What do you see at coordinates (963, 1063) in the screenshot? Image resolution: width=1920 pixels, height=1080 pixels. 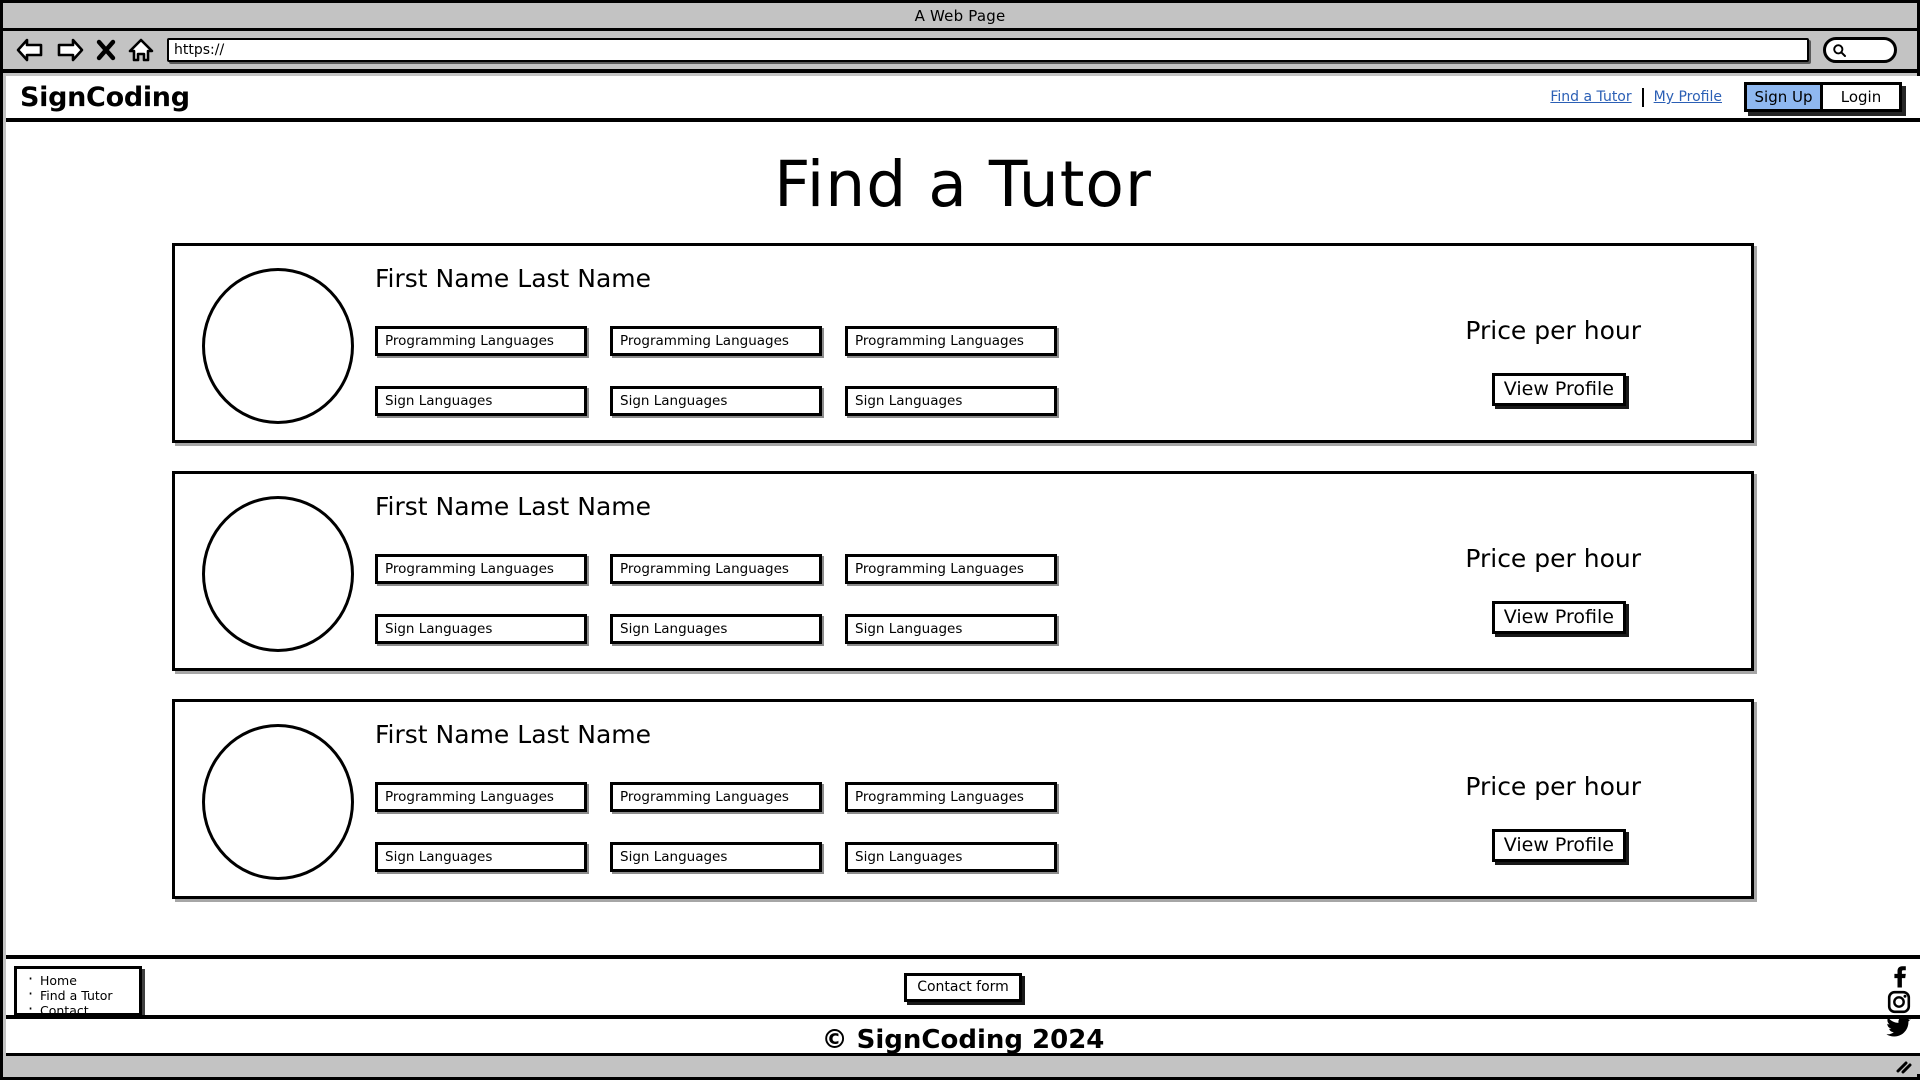 I see `browser-status-bar` at bounding box center [963, 1063].